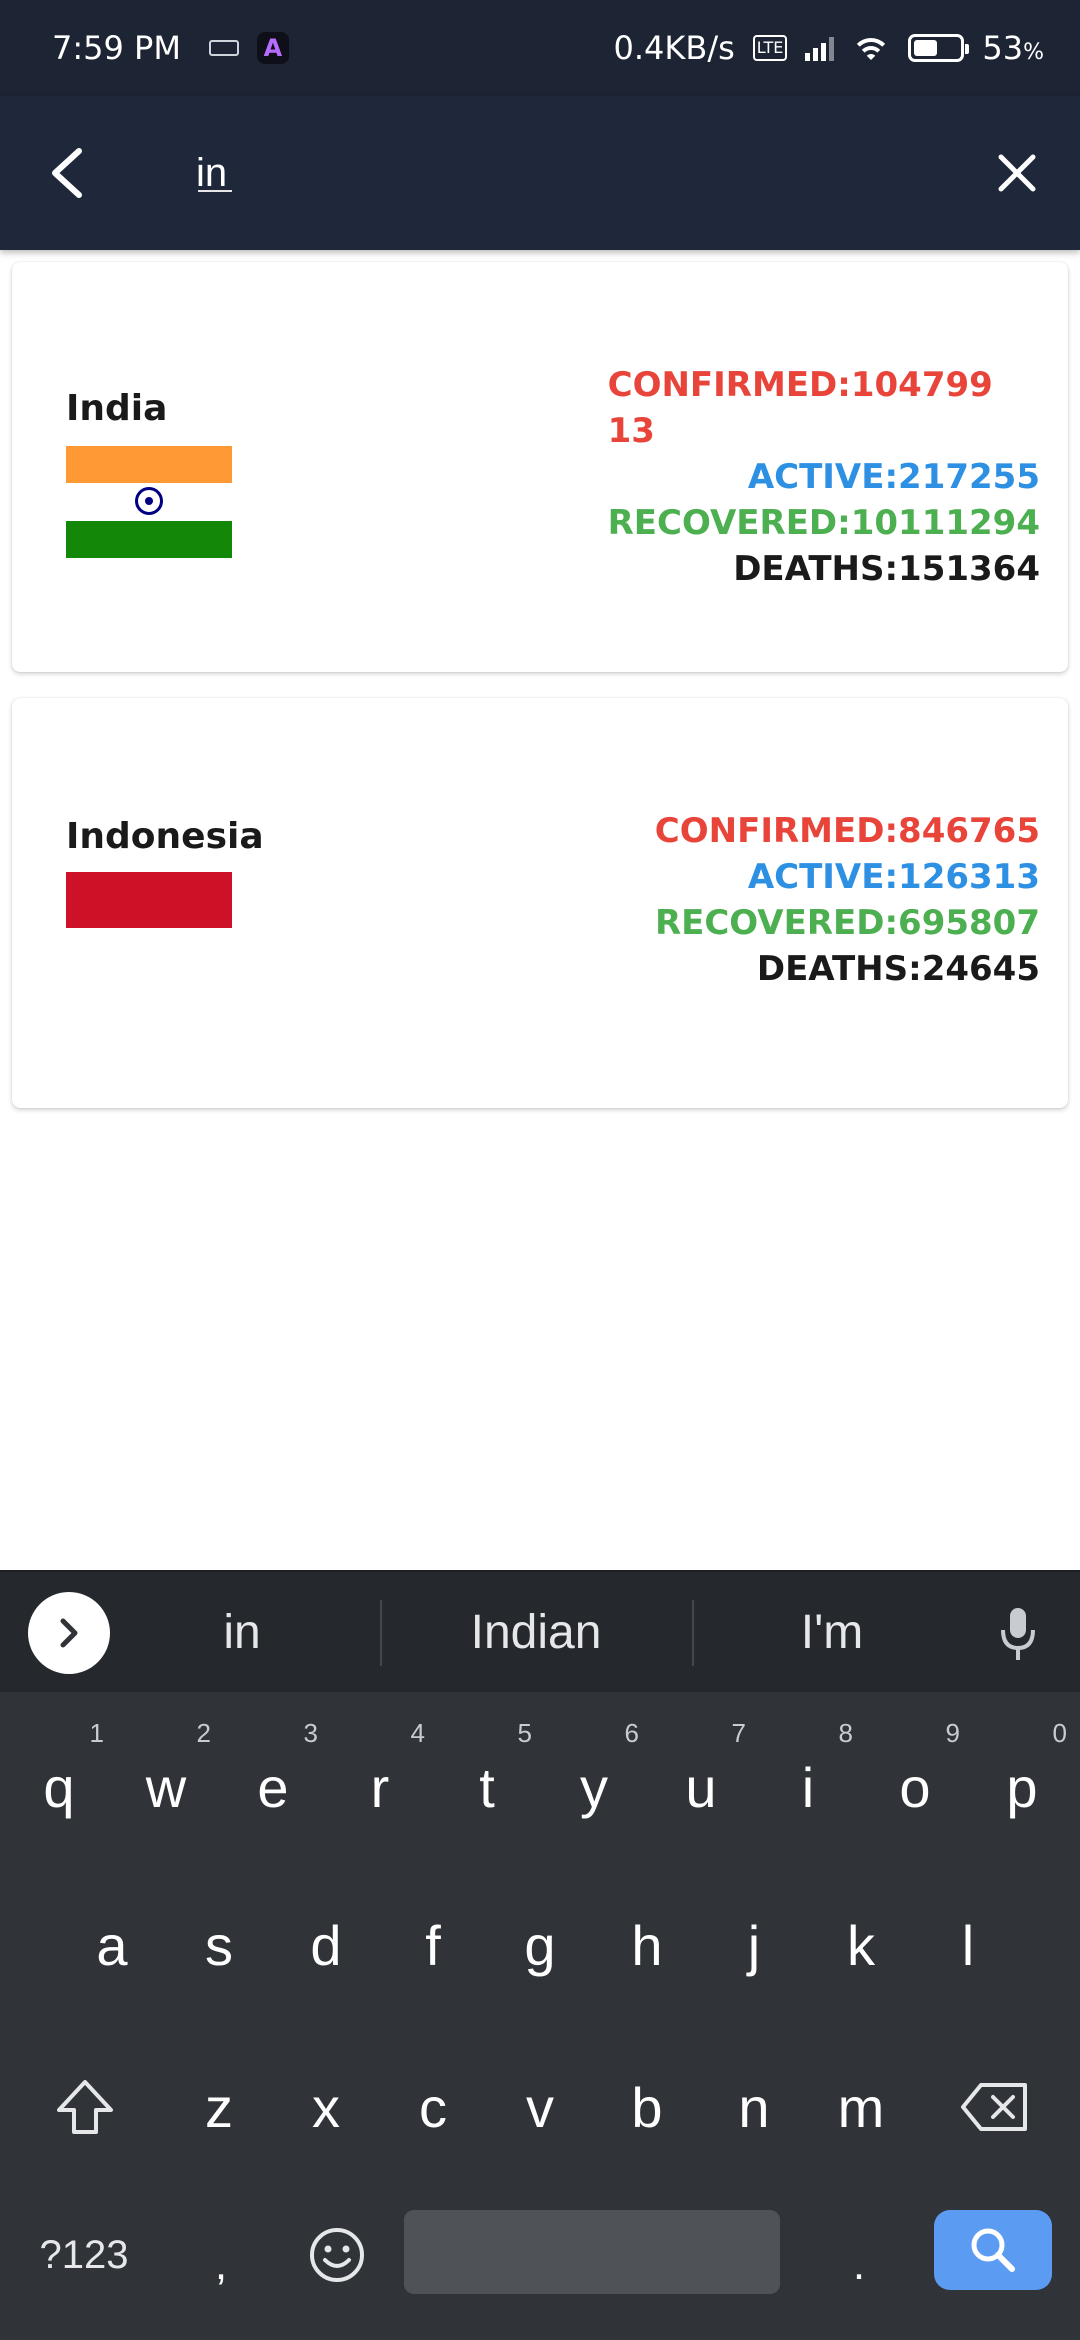 The width and height of the screenshot is (1080, 2340). I want to click on composing-underline, so click(215, 191).